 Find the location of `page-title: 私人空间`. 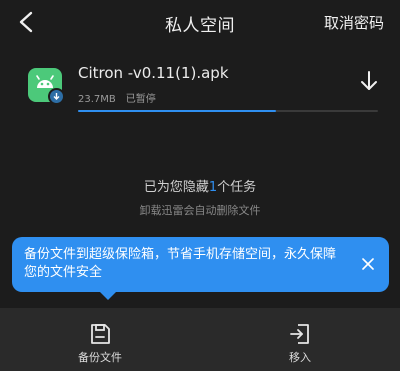

page-title: 私人空间 is located at coordinates (200, 25).